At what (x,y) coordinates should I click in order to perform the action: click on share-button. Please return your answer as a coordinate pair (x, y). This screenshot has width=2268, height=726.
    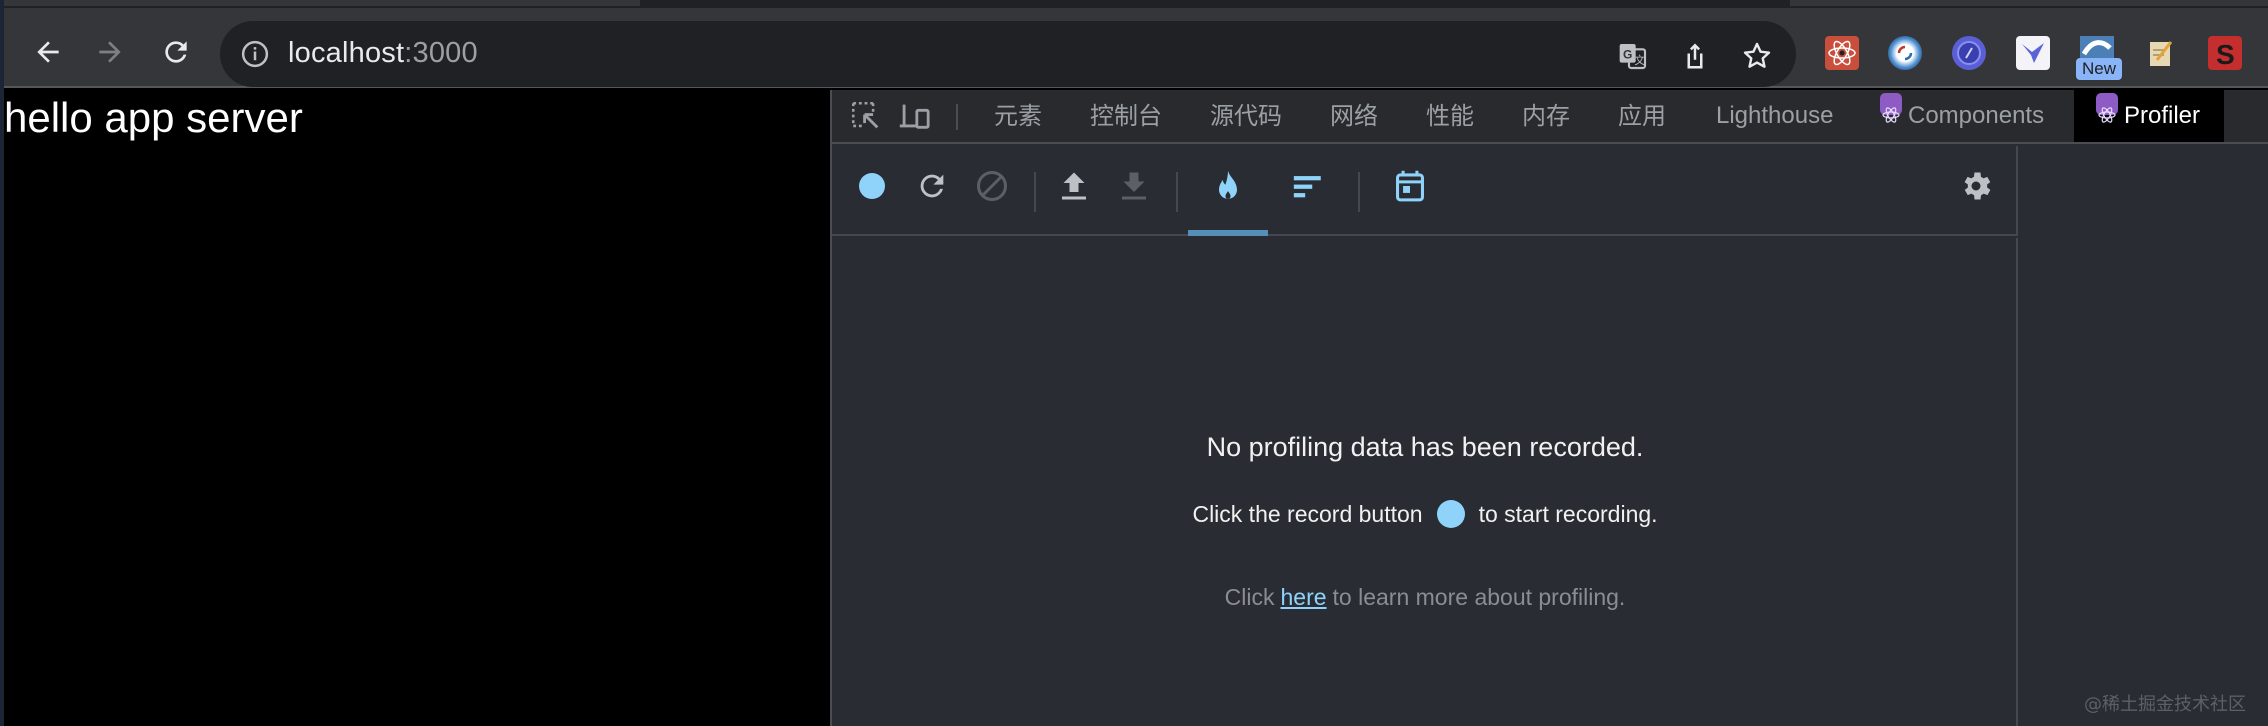
    Looking at the image, I should click on (1695, 56).